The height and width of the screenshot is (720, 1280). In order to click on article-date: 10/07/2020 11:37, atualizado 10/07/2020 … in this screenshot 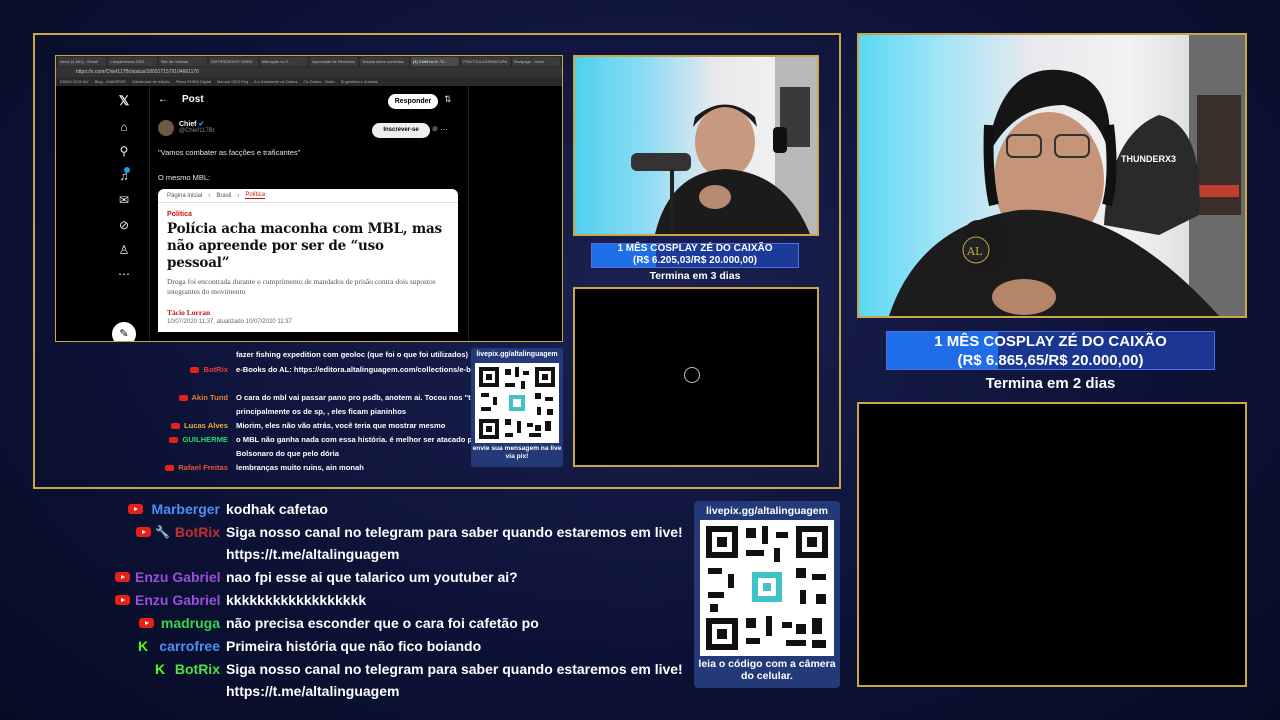, I will do `click(229, 322)`.